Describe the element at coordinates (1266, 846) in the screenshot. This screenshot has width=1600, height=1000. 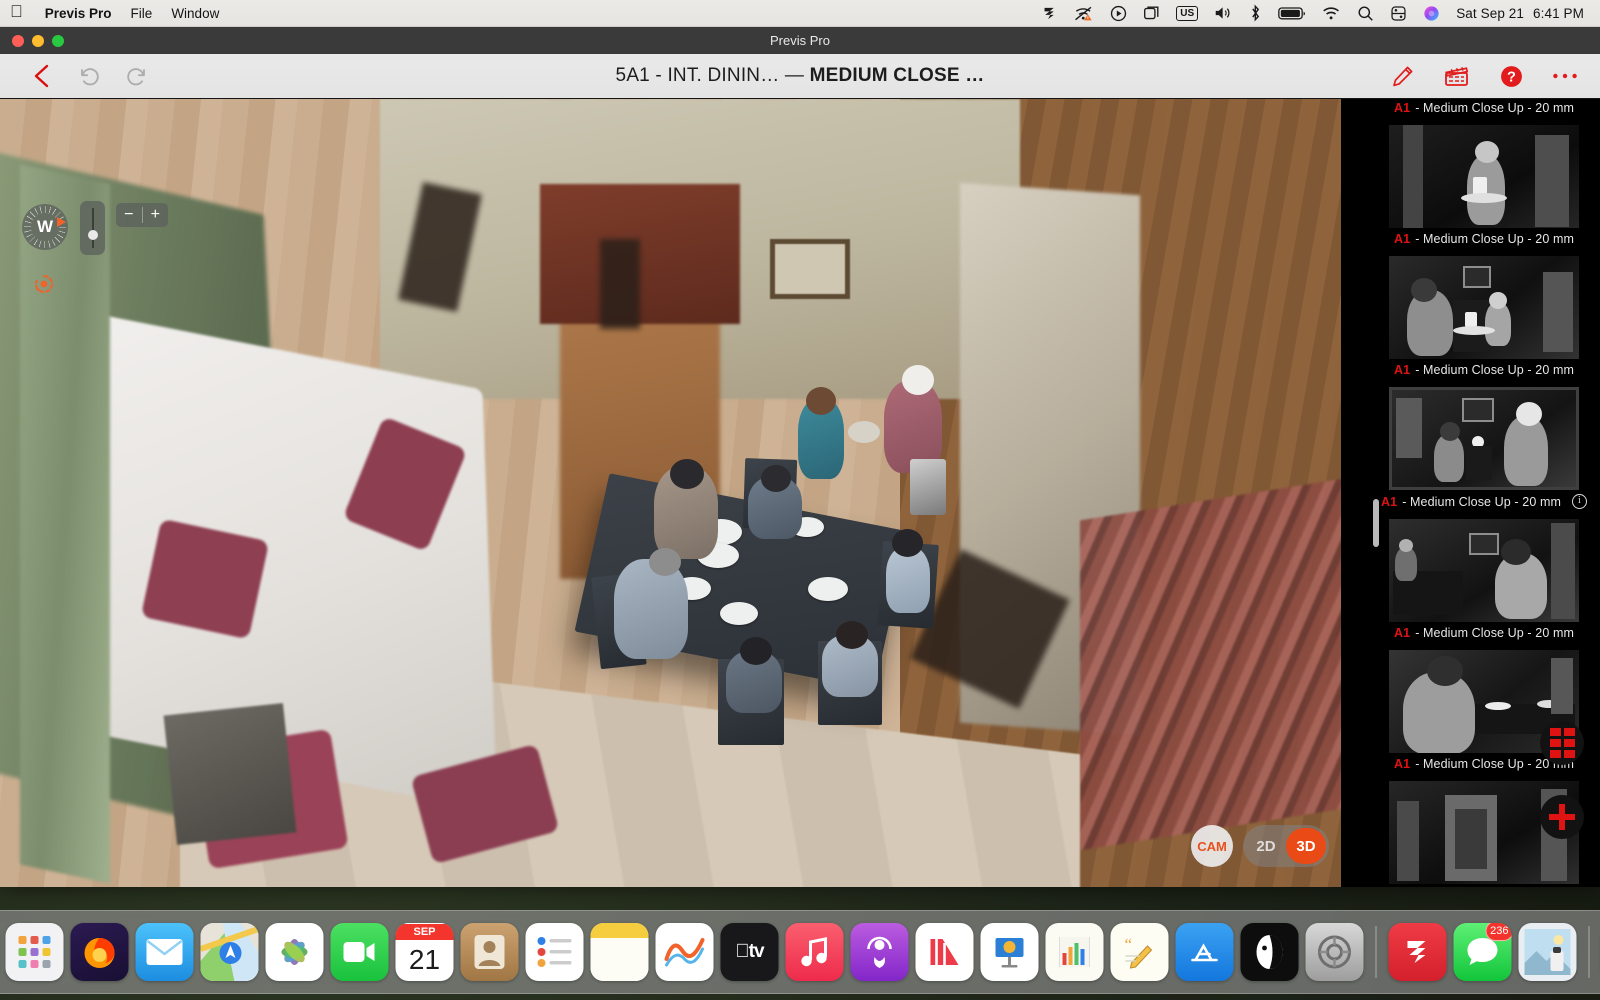
I see `view-mode-2d: 2D` at that location.